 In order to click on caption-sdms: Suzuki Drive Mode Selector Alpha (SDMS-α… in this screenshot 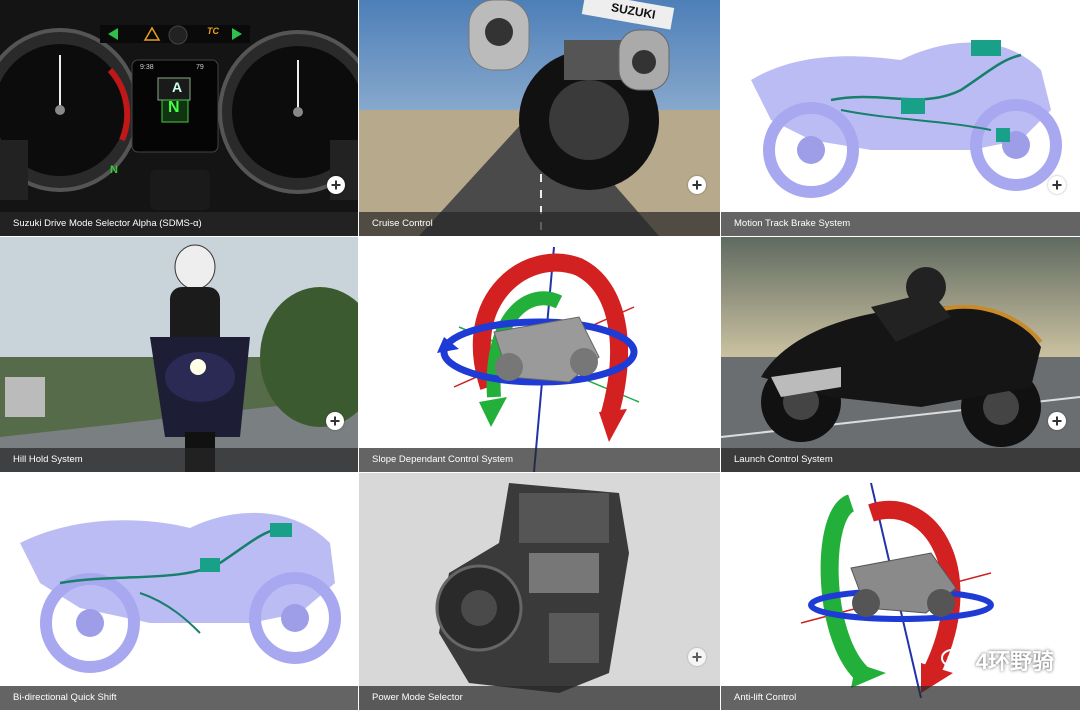, I will do `click(179, 224)`.